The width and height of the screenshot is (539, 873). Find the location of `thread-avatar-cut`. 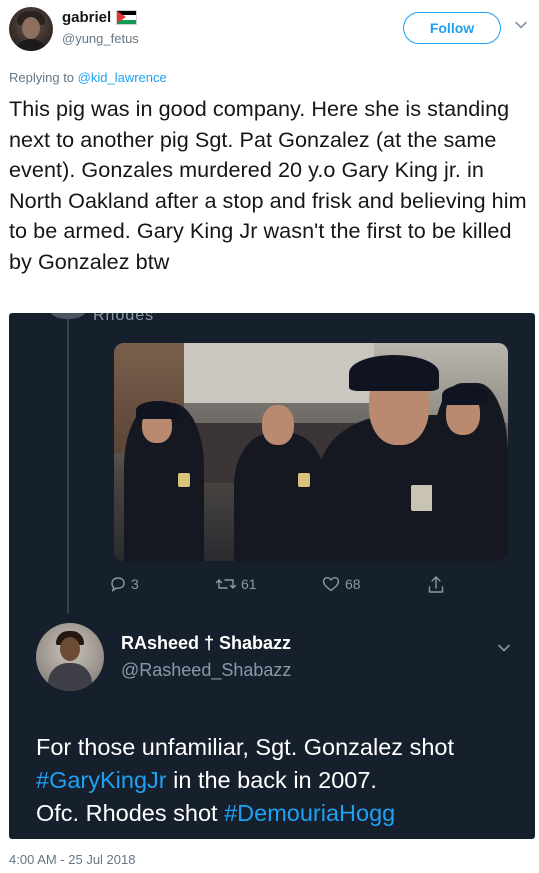

thread-avatar-cut is located at coordinates (68, 316).